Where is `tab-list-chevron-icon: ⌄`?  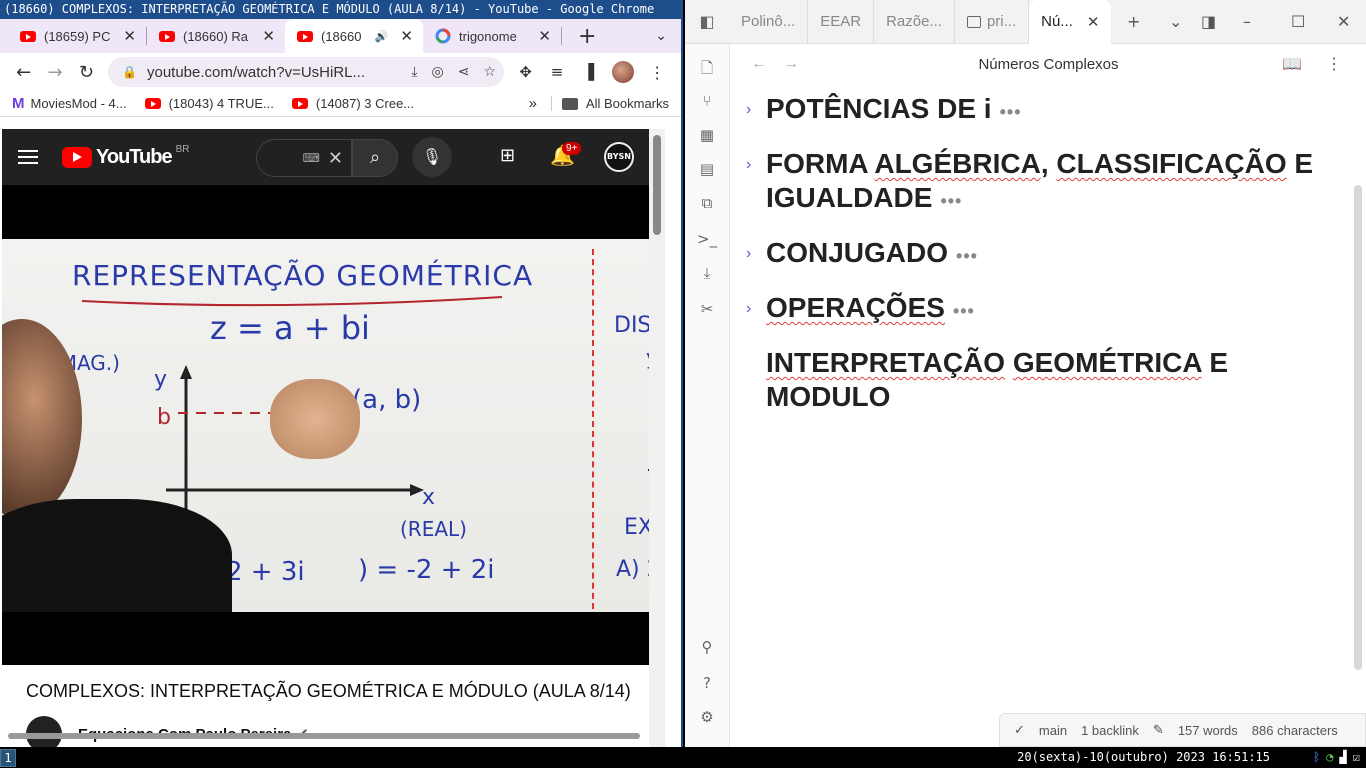
tab-list-chevron-icon: ⌄ is located at coordinates (1175, 21).